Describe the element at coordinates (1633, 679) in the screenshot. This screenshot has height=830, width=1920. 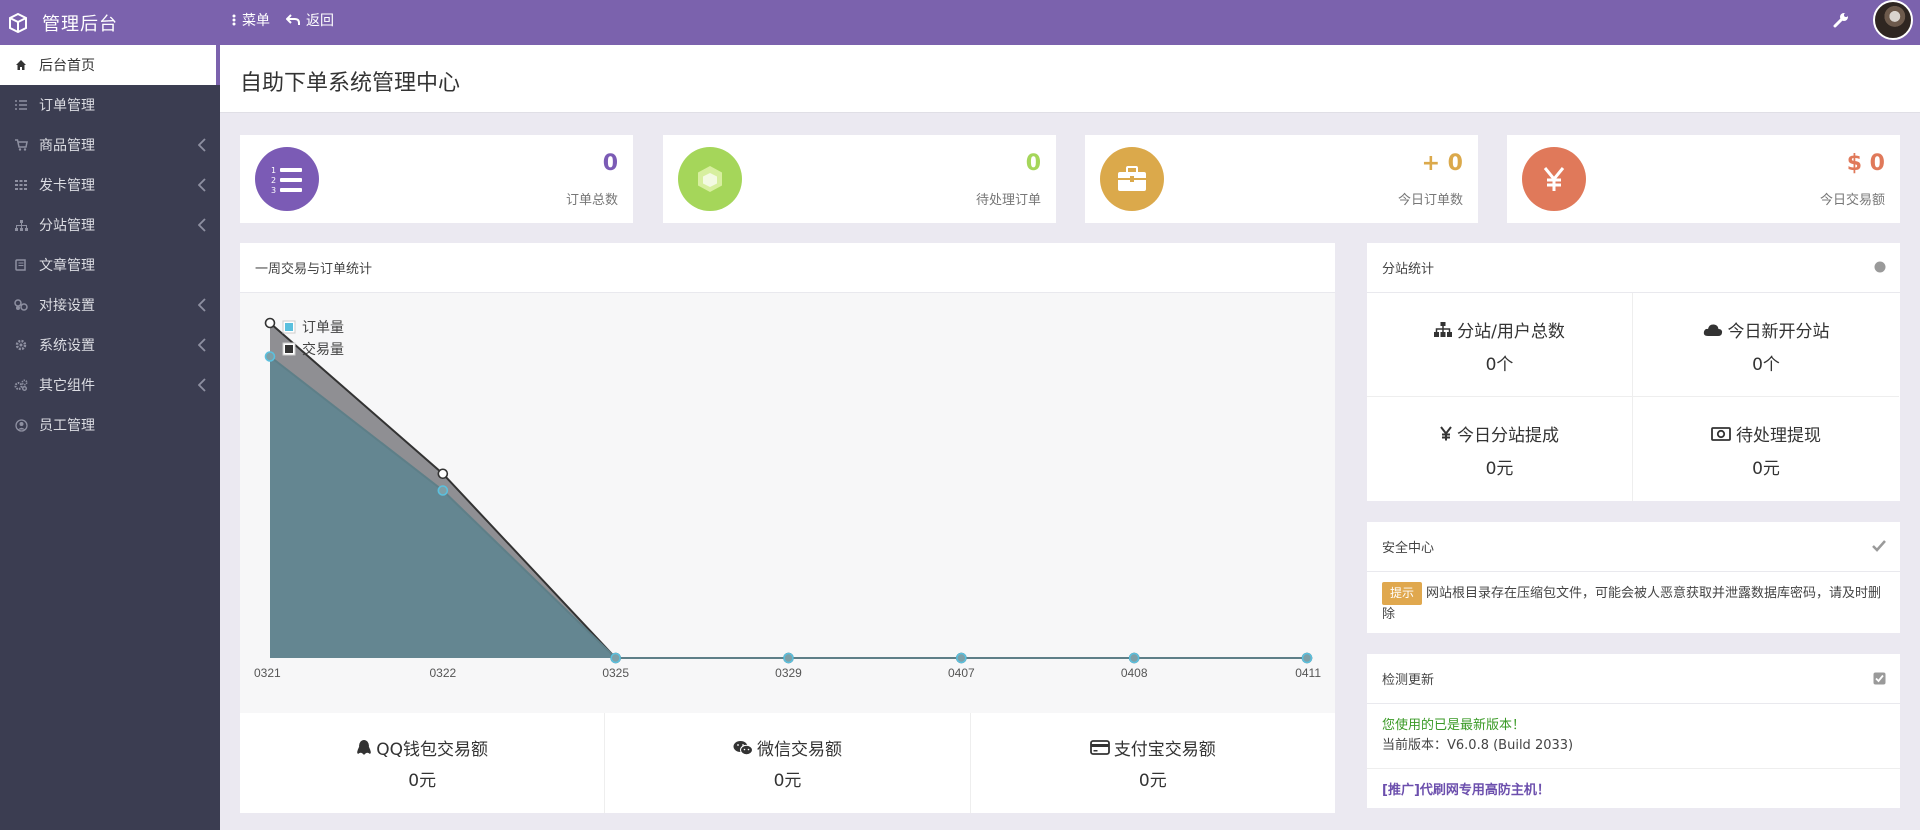
I see `panel-header: 检测更新` at that location.